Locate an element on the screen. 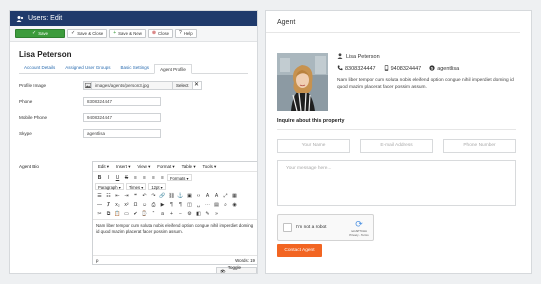  copy-icon: ⧉ is located at coordinates (108, 214).